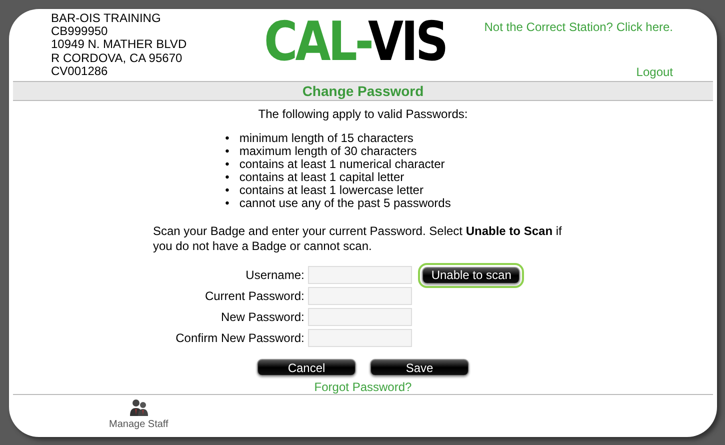 This screenshot has height=445, width=725. What do you see at coordinates (328, 151) in the screenshot?
I see `rule-item: maximum length of 30 characters` at bounding box center [328, 151].